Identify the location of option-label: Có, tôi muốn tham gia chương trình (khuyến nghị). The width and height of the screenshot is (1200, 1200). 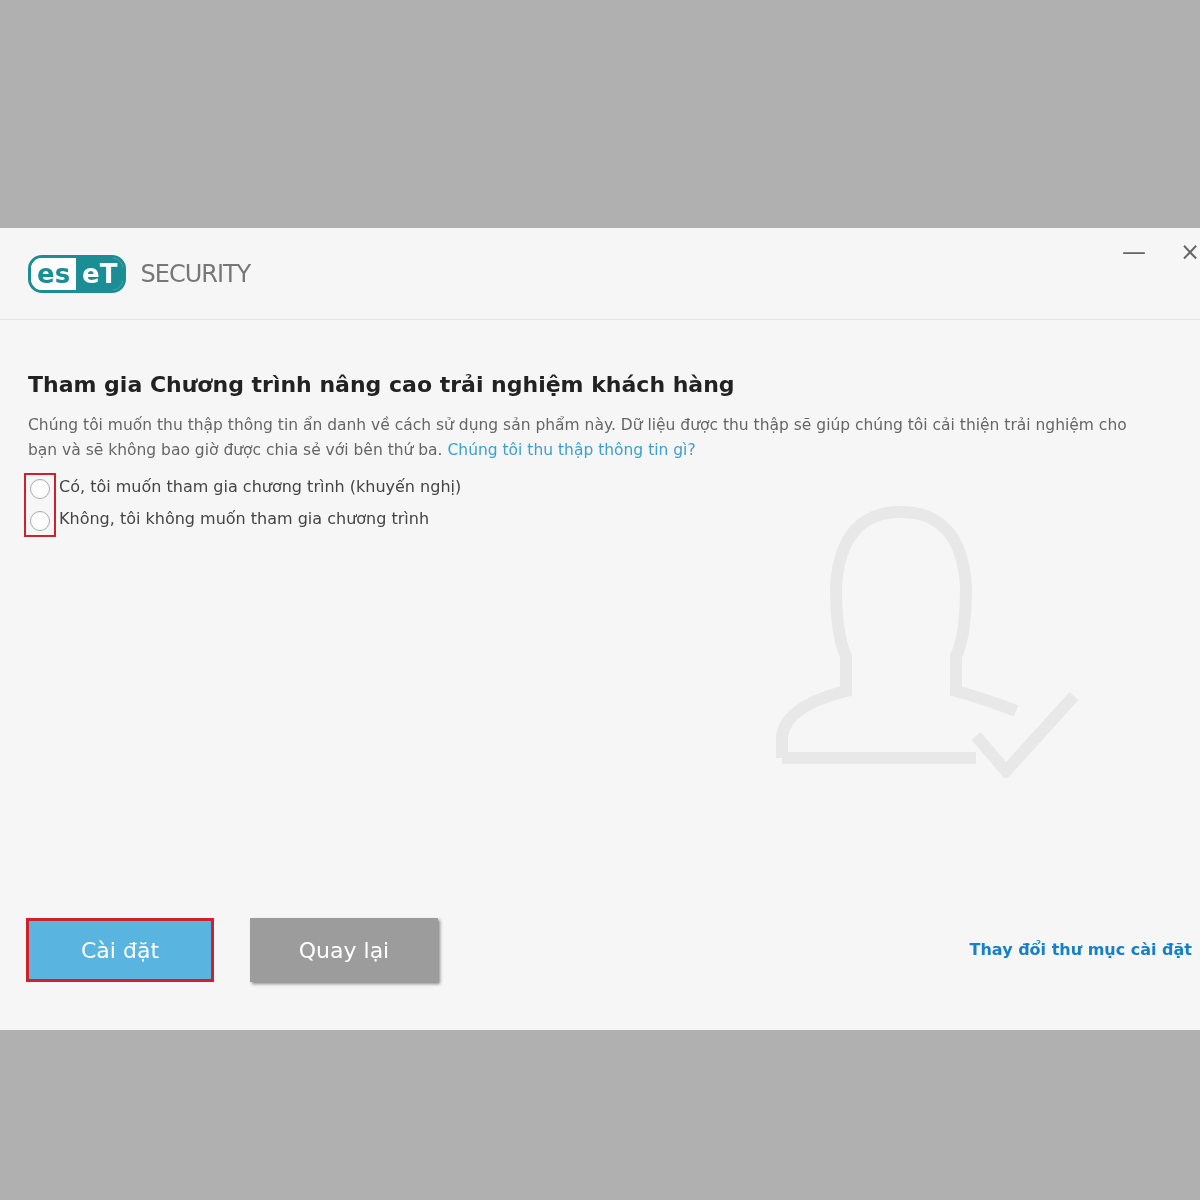
(260, 487).